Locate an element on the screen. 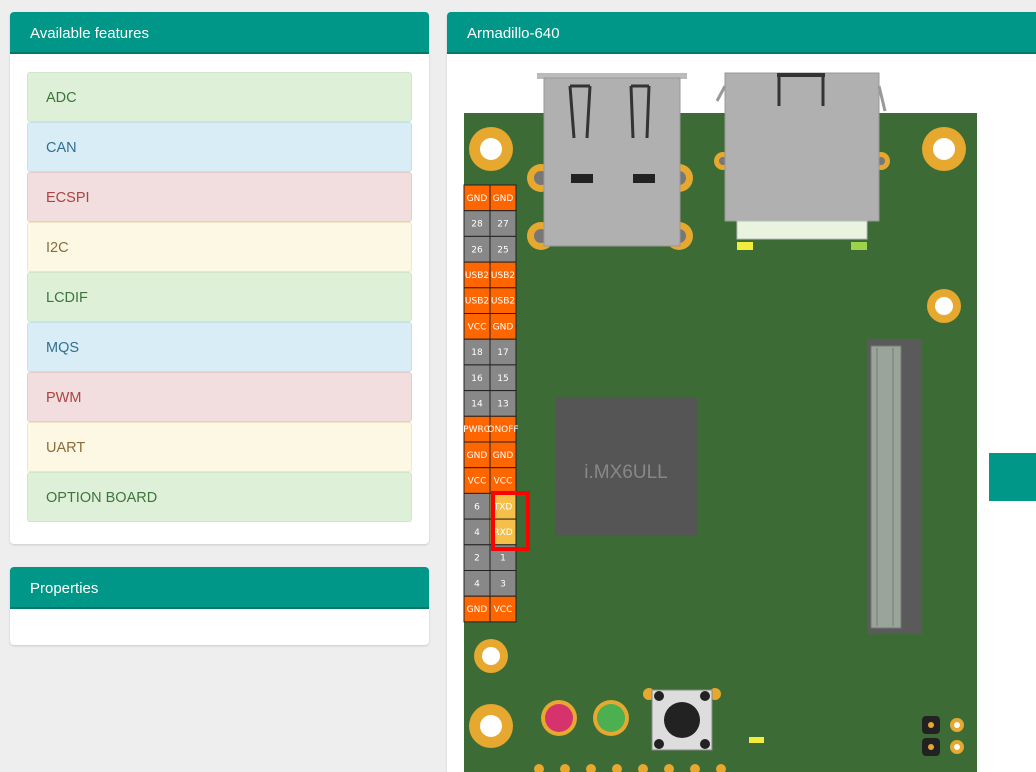 The width and height of the screenshot is (1036, 772). pin-label-left-10: GND is located at coordinates (477, 456).